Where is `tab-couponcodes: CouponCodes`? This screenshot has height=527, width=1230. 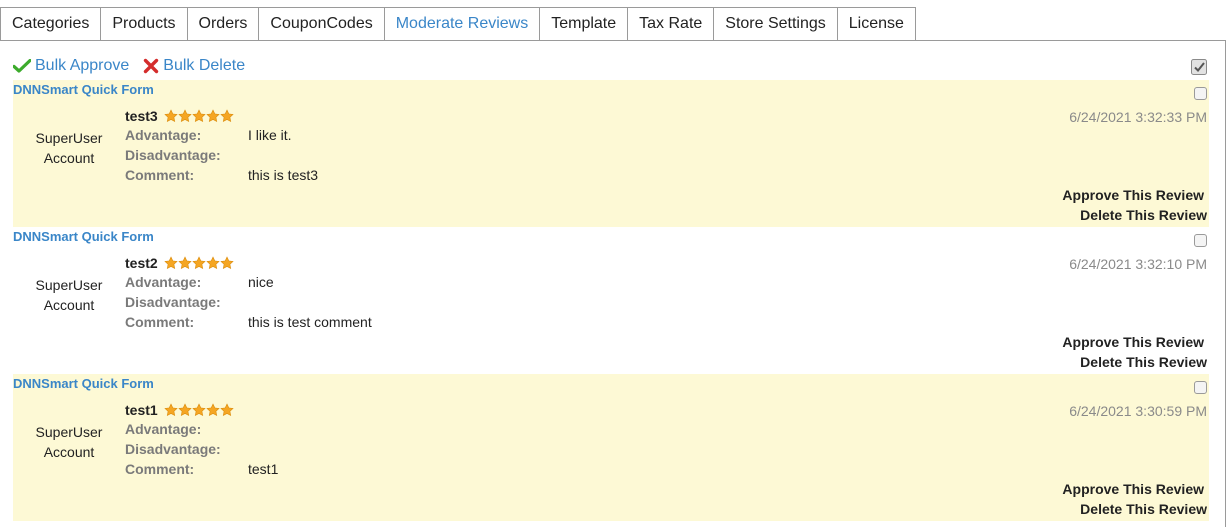
tab-couponcodes: CouponCodes is located at coordinates (321, 24).